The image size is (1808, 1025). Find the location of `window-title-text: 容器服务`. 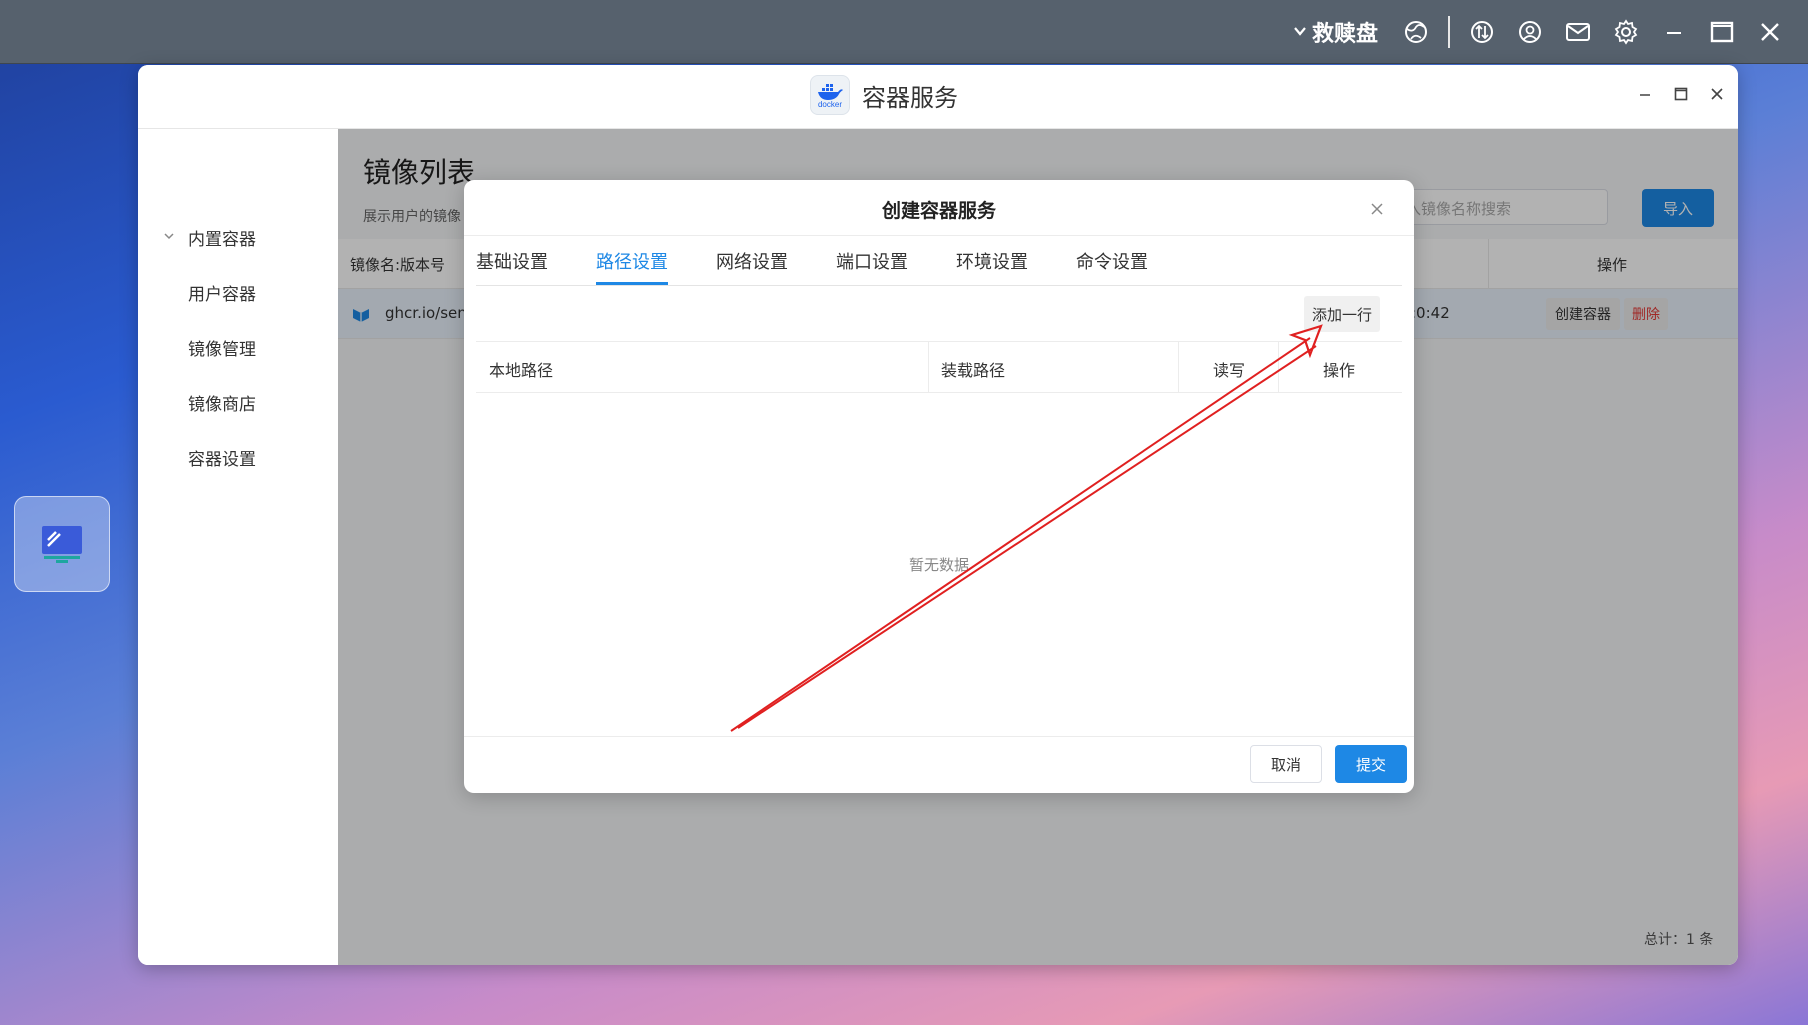

window-title-text: 容器服务 is located at coordinates (910, 97).